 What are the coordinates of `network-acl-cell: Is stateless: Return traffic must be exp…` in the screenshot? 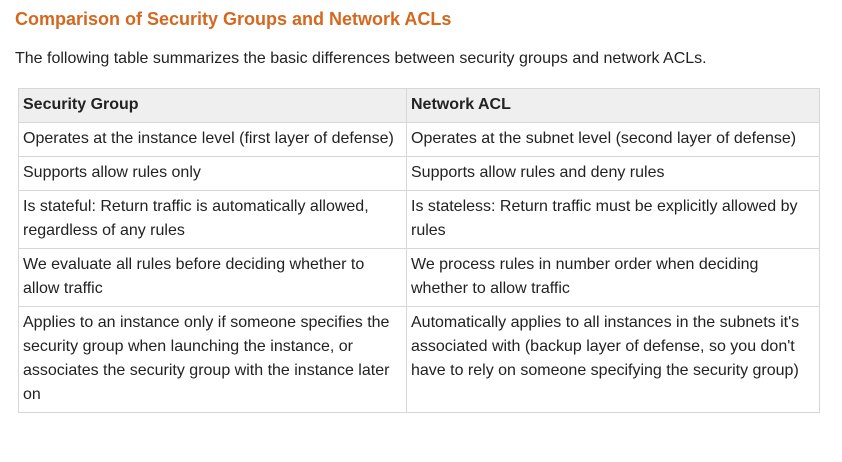 It's located at (613, 219).